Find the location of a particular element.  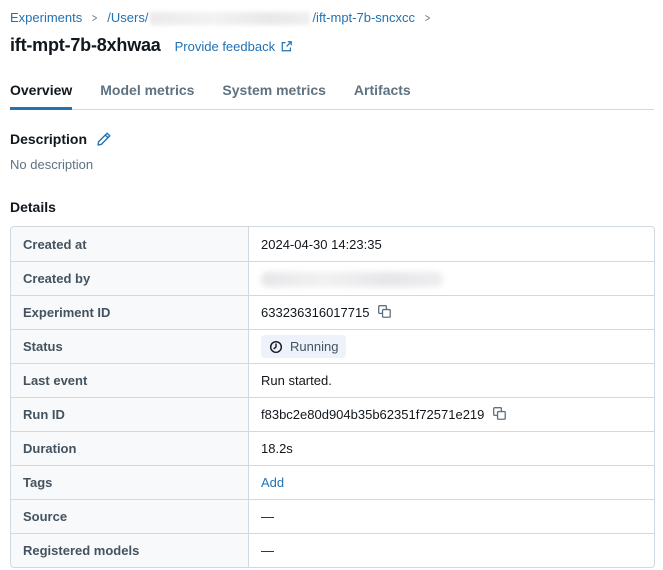

table-row: Status Running is located at coordinates (332, 346).